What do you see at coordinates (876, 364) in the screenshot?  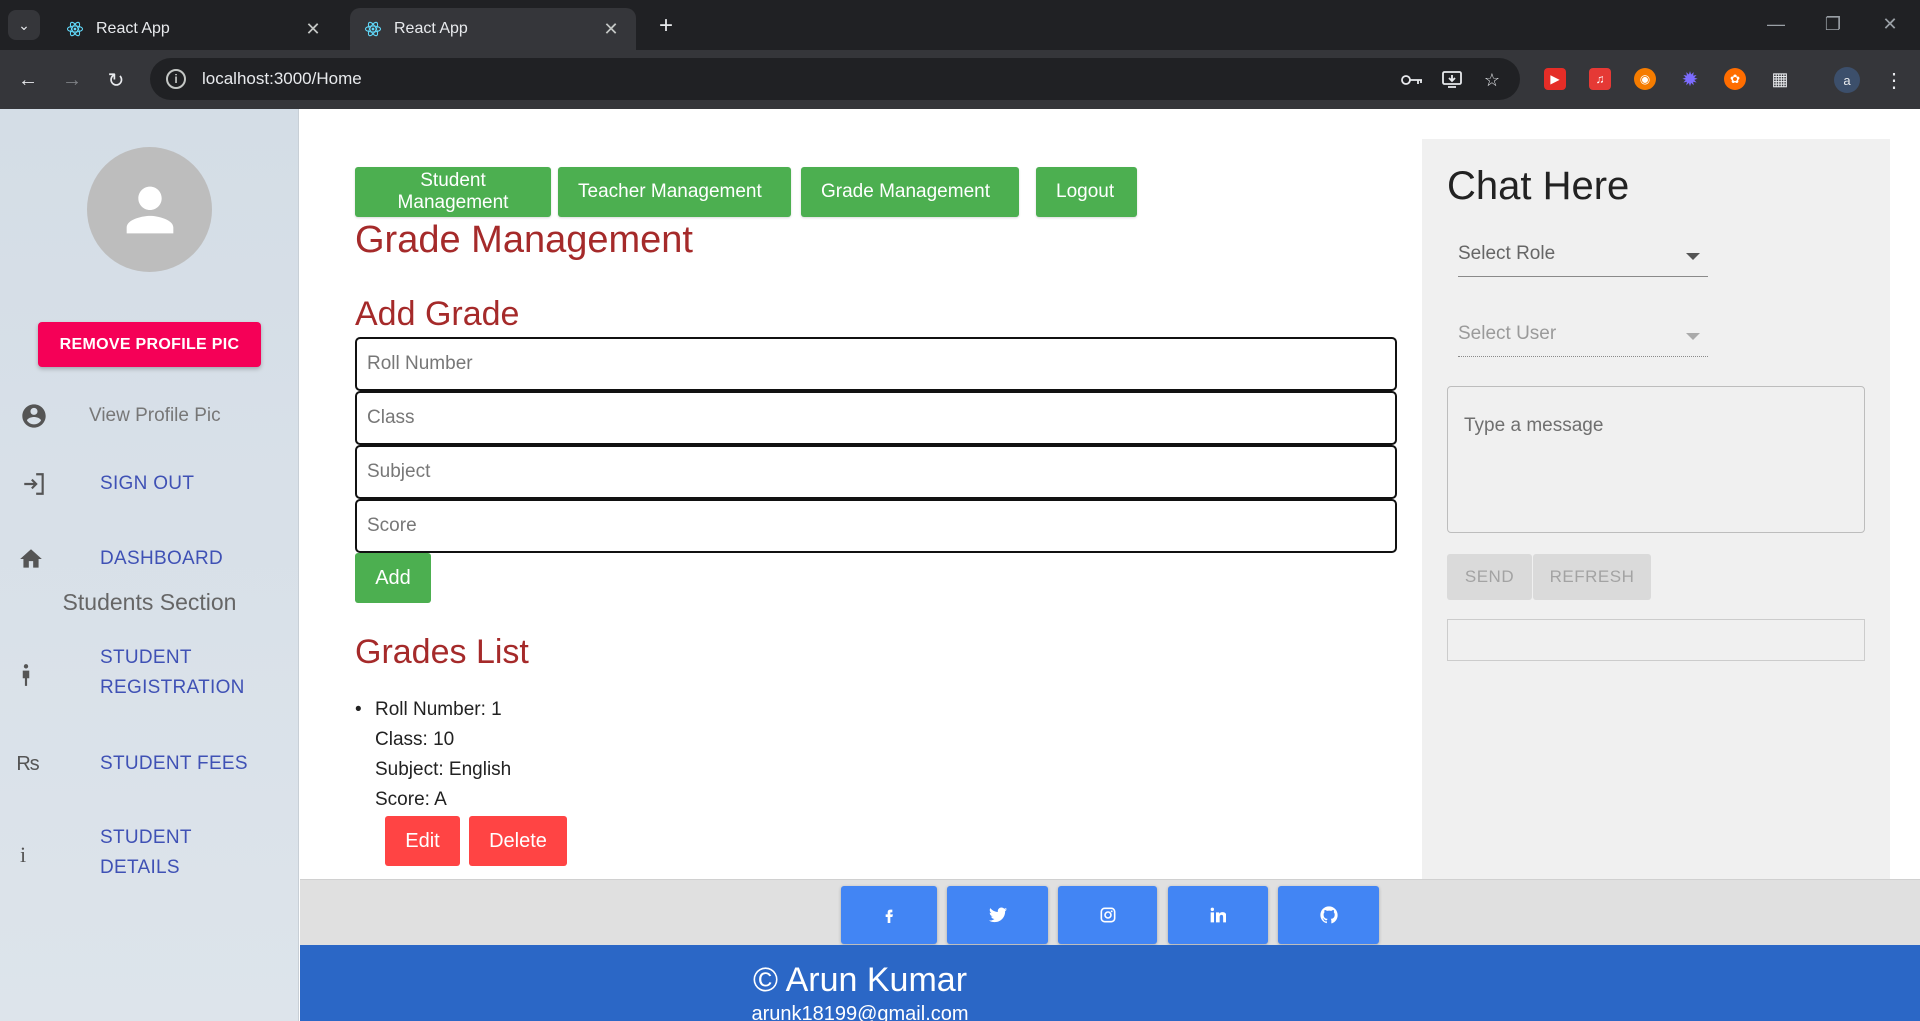 I see `roll-number-input` at bounding box center [876, 364].